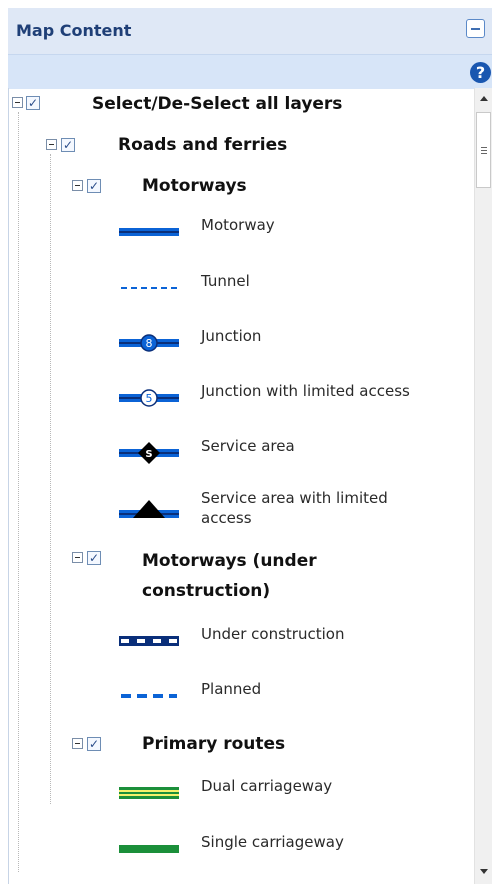 This screenshot has width=492, height=884. I want to click on under-construction-symbol, so click(149, 641).